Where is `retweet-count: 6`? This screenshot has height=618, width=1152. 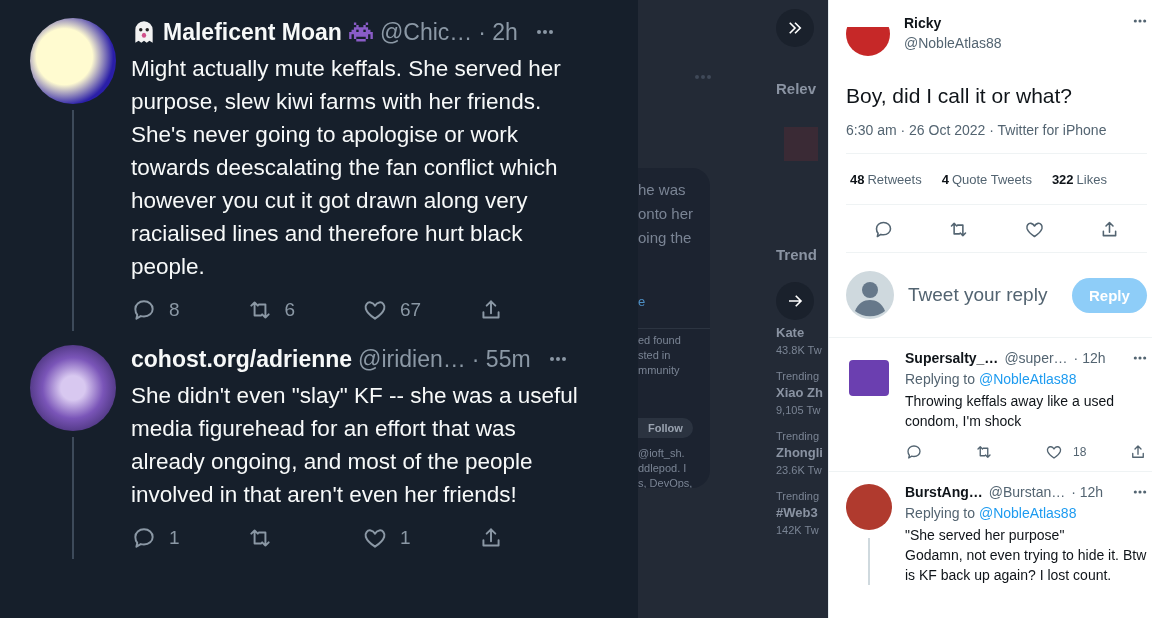
retweet-count: 6 is located at coordinates (290, 310).